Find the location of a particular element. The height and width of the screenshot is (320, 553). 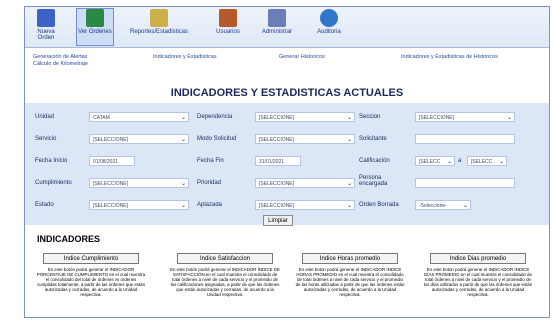

toolbar-nueva-orden: Nueva Orden is located at coordinates (46, 27).